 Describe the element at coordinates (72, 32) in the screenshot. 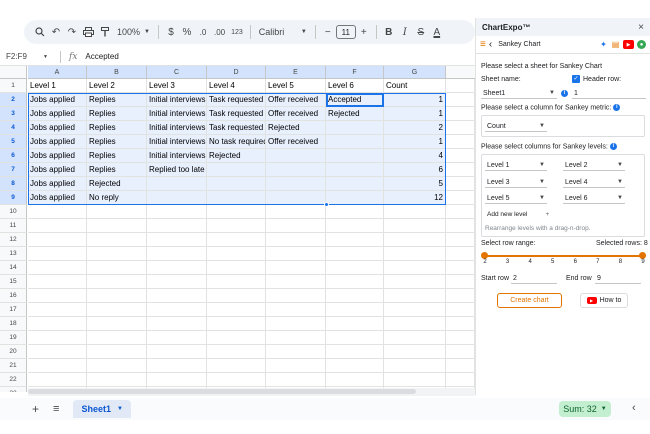

I see `redo-icon: ↷` at that location.